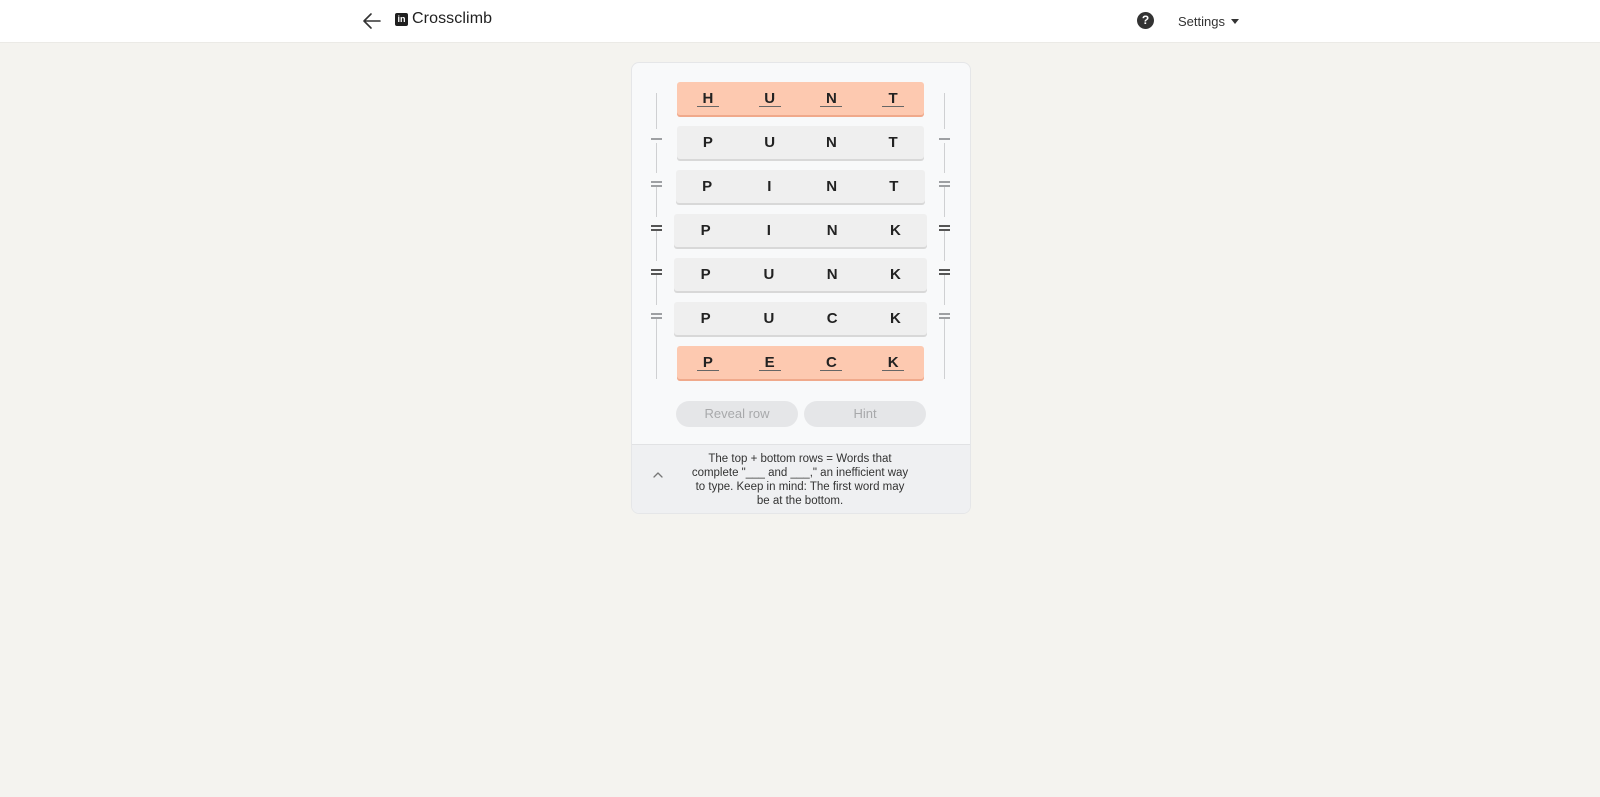 The width and height of the screenshot is (1600, 797). What do you see at coordinates (401, 19) in the screenshot?
I see `linkedin-icon: in` at bounding box center [401, 19].